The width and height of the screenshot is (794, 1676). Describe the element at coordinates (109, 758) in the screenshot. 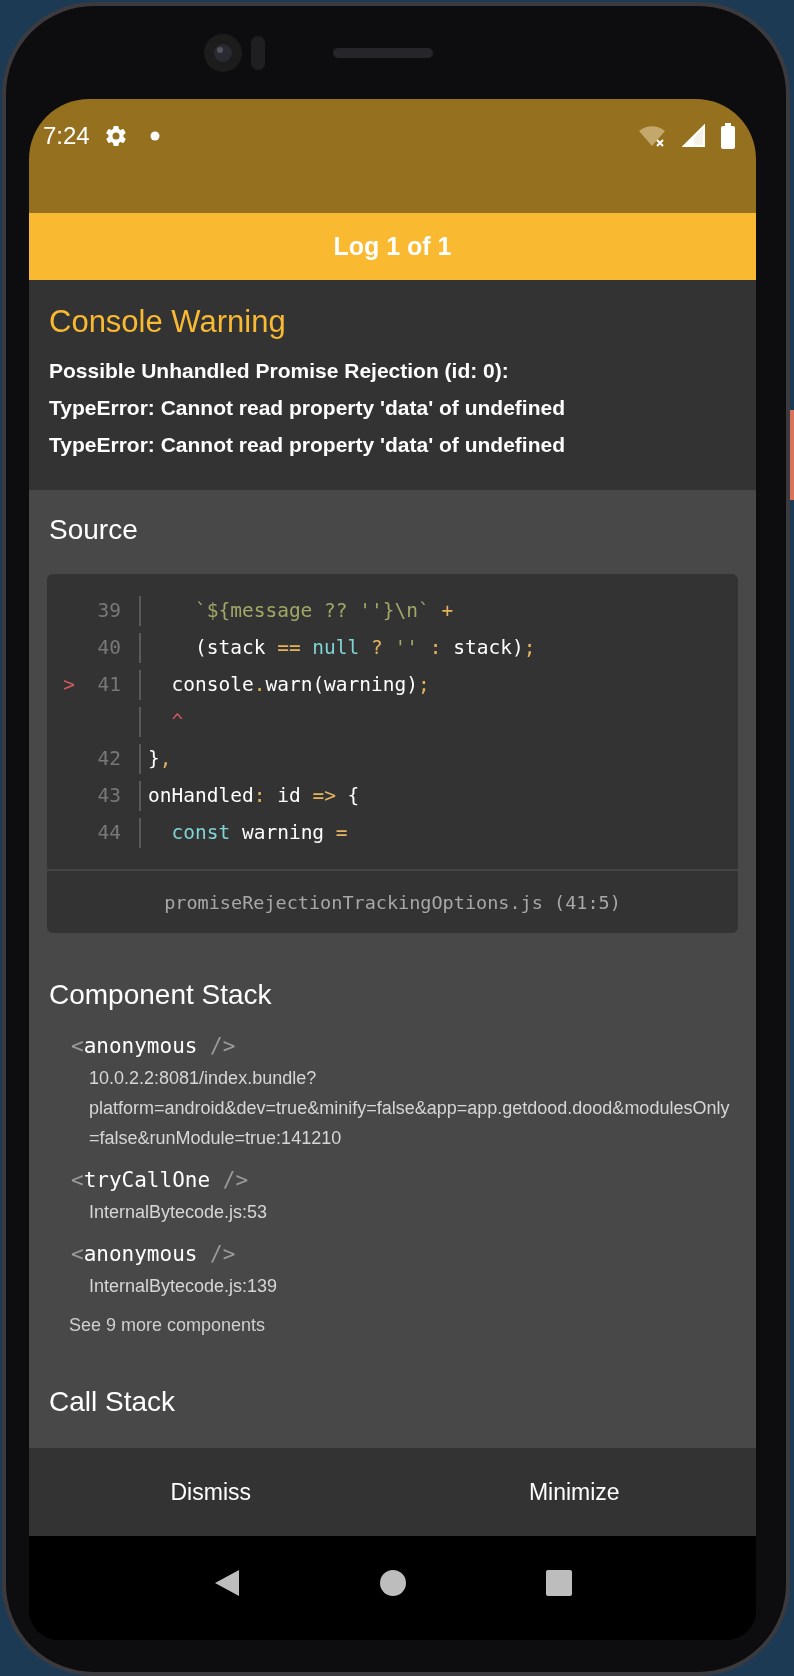

I see `line-number: 42` at that location.